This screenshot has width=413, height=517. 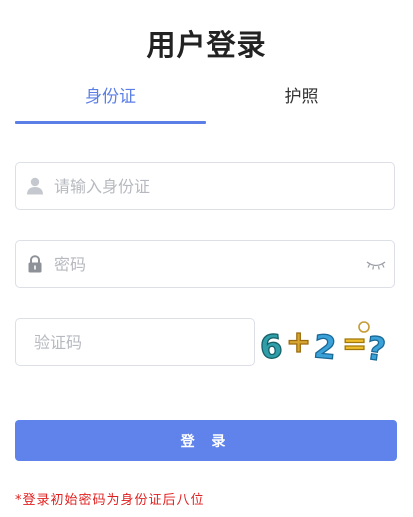 I want to click on id-number-input, so click(x=219, y=186).